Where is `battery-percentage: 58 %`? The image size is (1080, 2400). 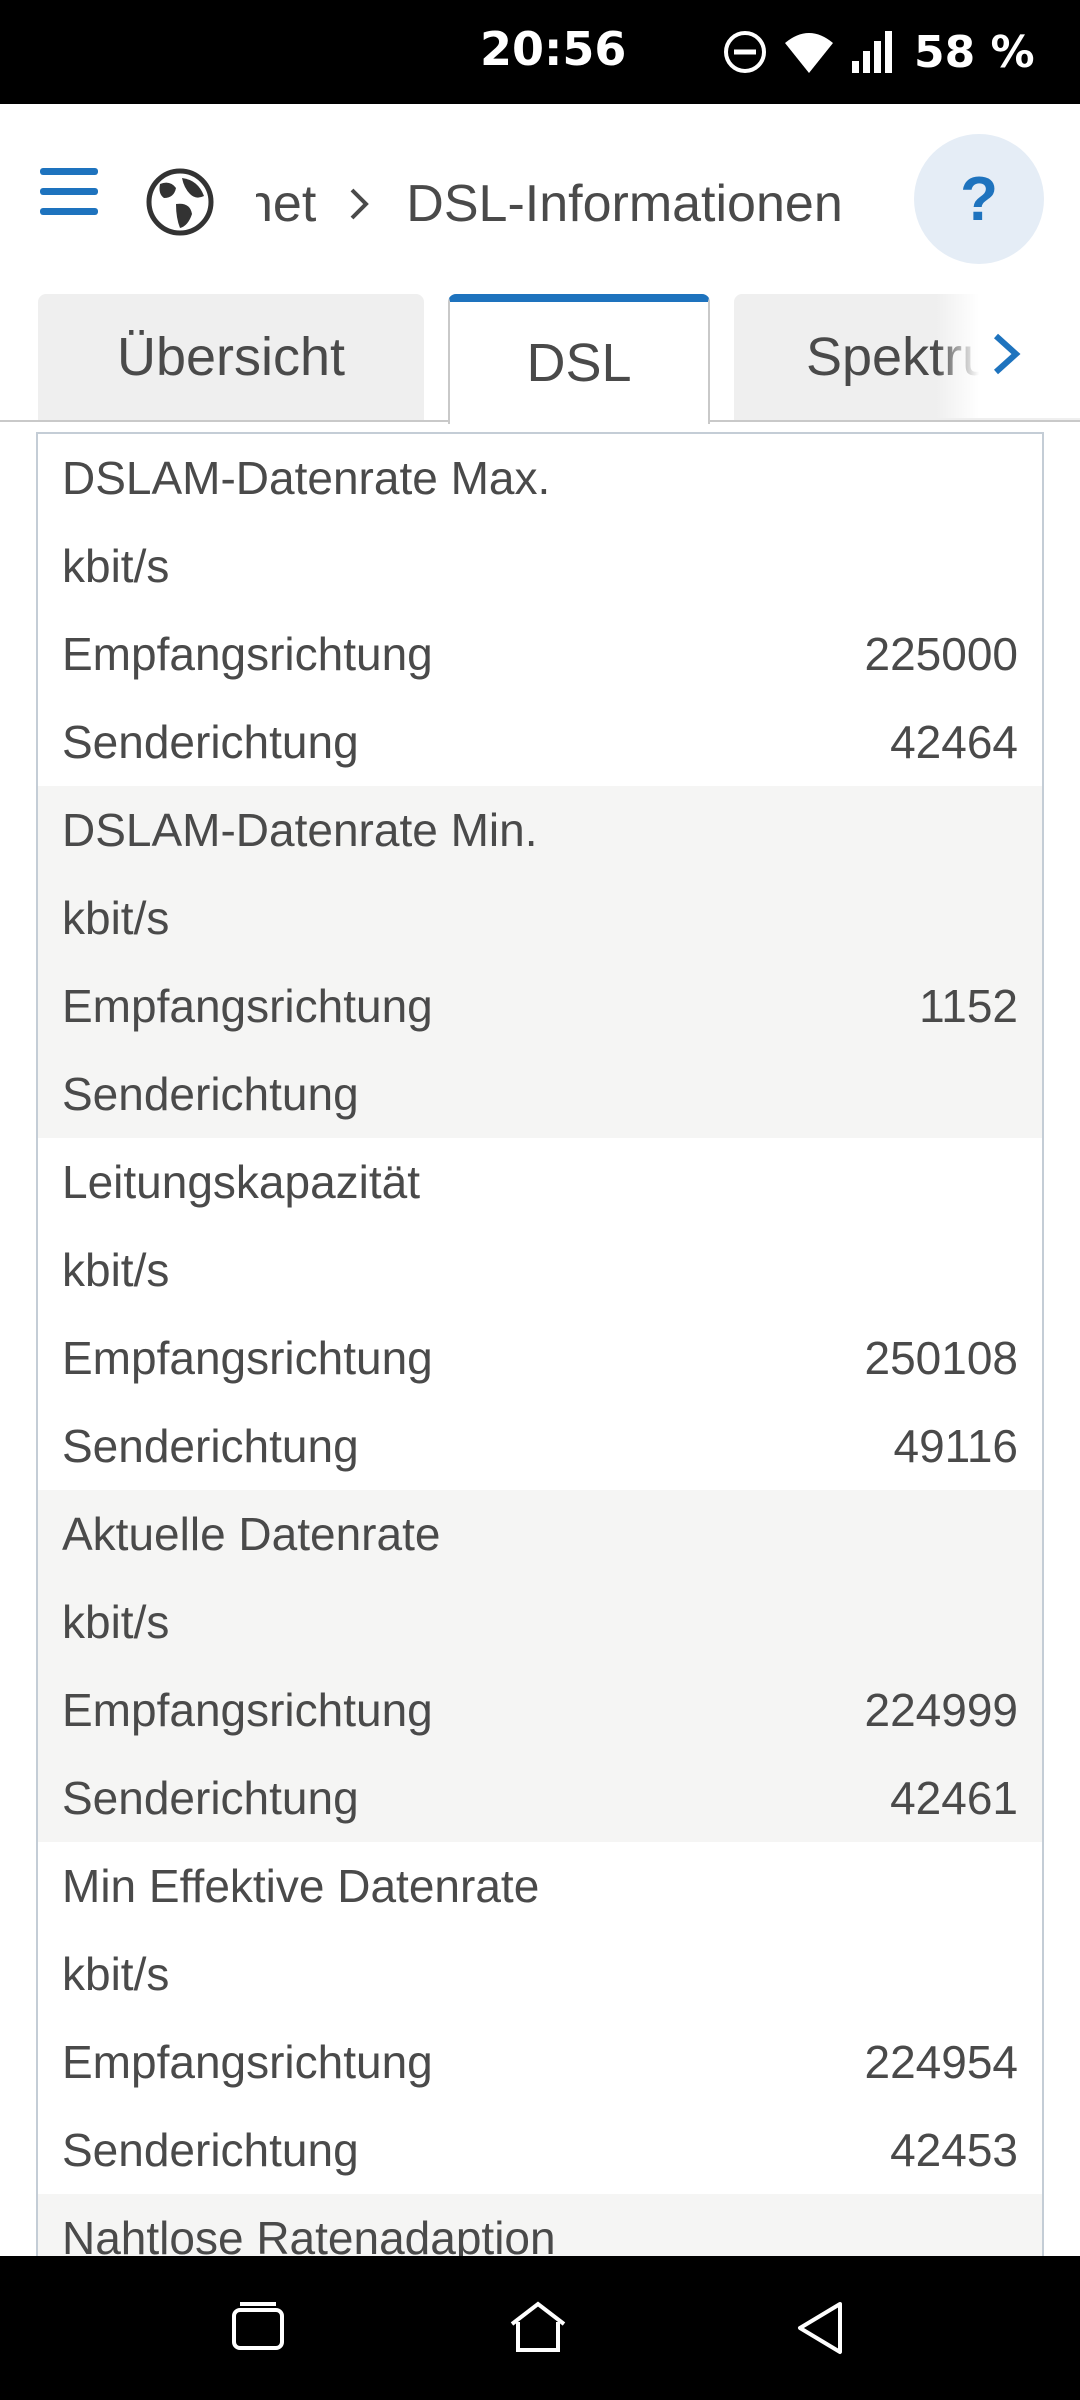 battery-percentage: 58 % is located at coordinates (974, 52).